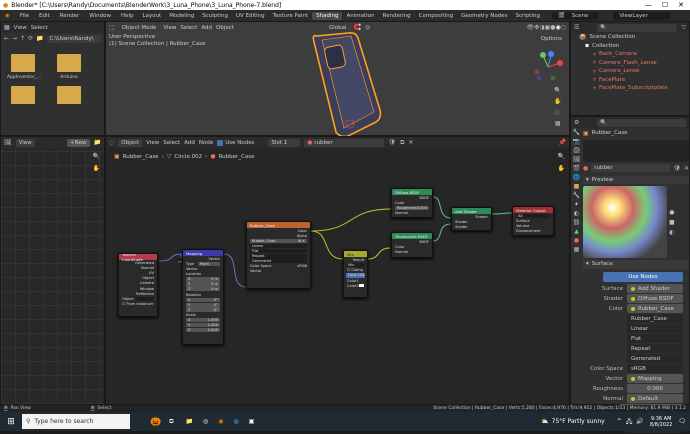 The width and height of the screenshot is (690, 434). Describe the element at coordinates (630, 63) in the screenshot. I see `outliner-item: ▿ Camera_Flash_Lense` at that location.